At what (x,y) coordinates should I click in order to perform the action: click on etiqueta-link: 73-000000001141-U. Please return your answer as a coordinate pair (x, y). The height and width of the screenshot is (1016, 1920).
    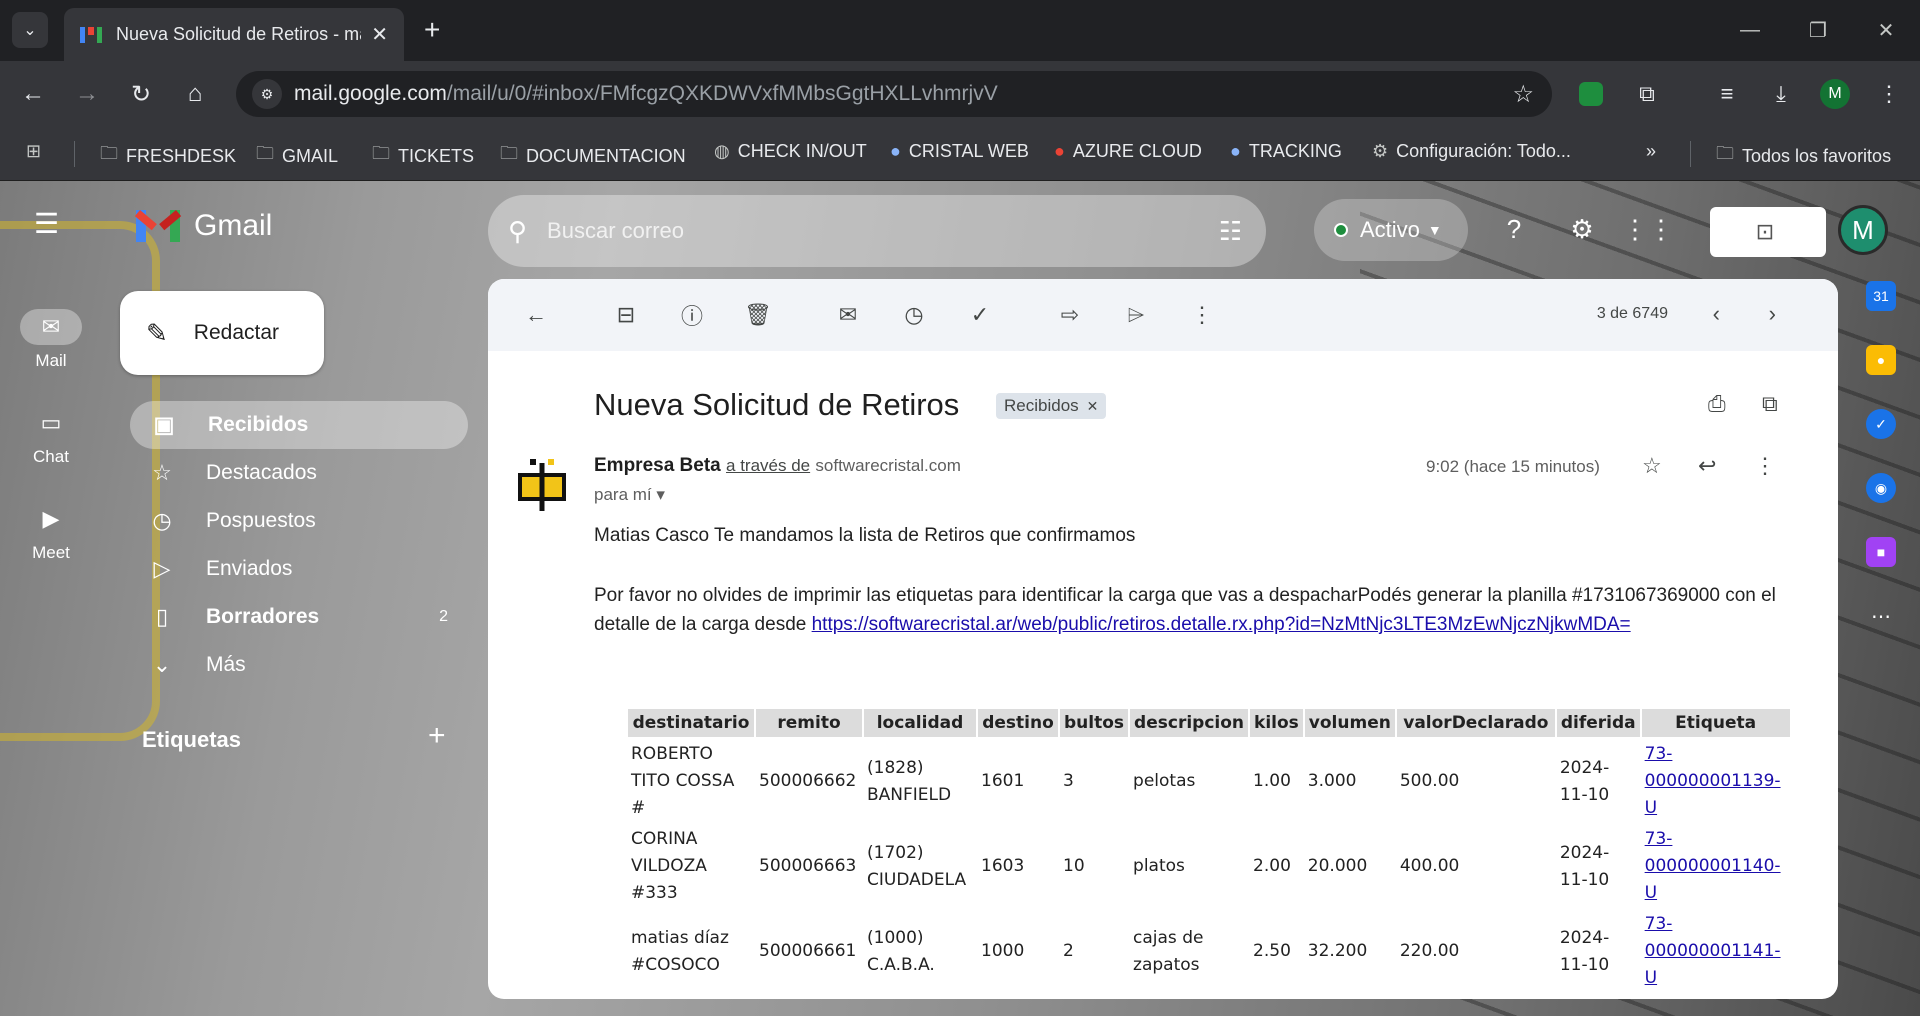
    Looking at the image, I should click on (1713, 951).